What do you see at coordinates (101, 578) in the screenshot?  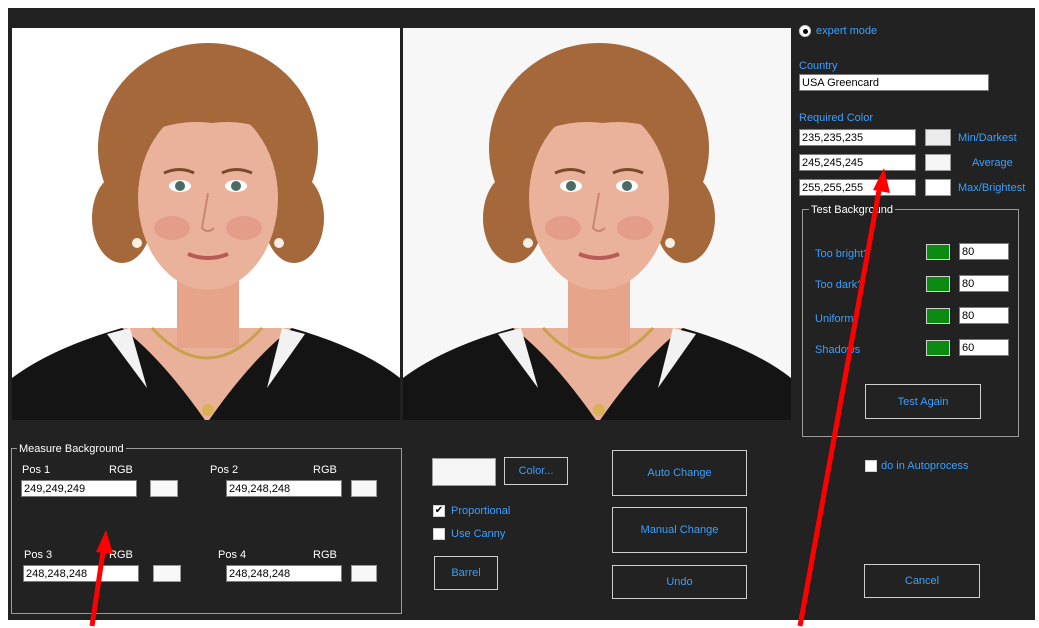 I see `arrow-measure-icon` at bounding box center [101, 578].